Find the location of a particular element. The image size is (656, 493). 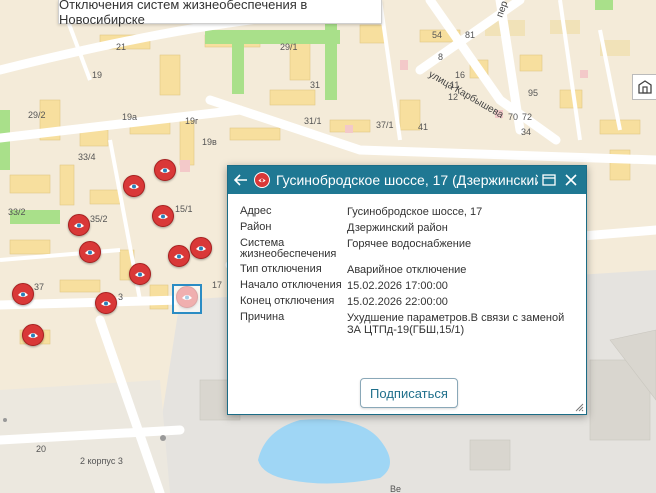

house-number-label: 15/1 is located at coordinates (184, 209).